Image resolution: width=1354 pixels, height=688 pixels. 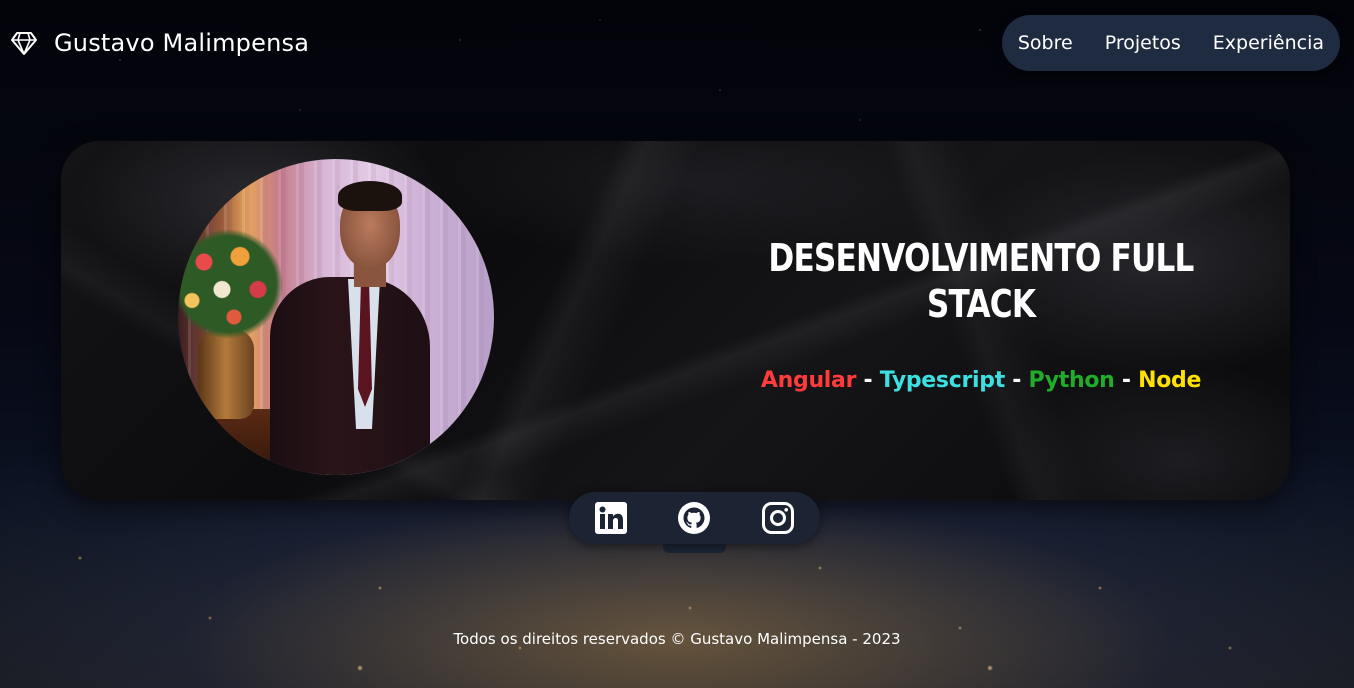 I want to click on linkedin-link, so click(x=611, y=518).